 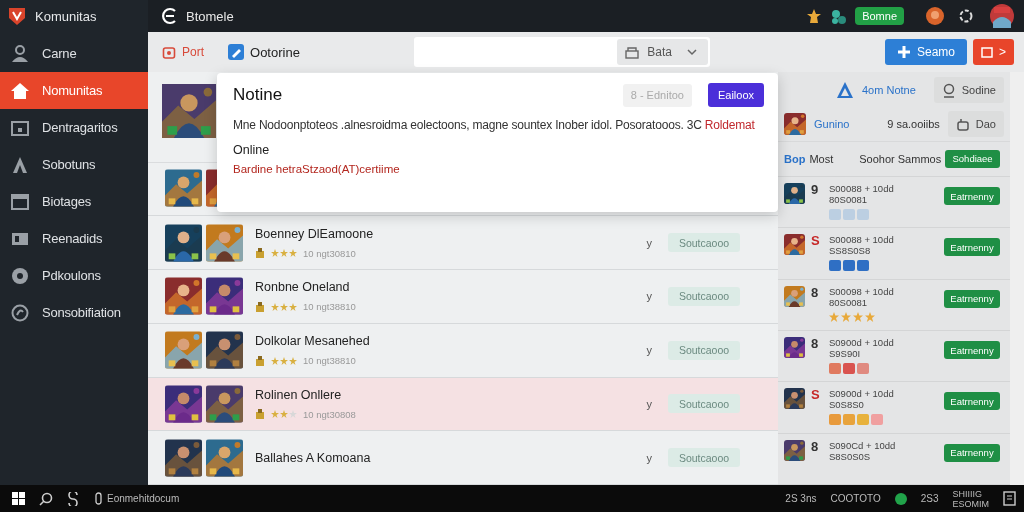 What do you see at coordinates (850, 251) in the screenshot?
I see `row-text: SS8S0S8` at bounding box center [850, 251].